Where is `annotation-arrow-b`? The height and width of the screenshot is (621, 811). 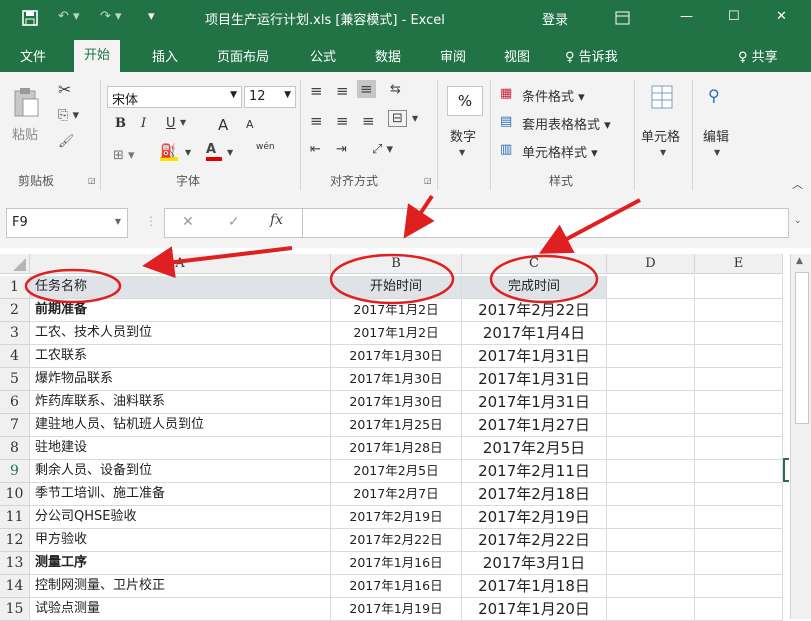 annotation-arrow-b is located at coordinates (419, 216).